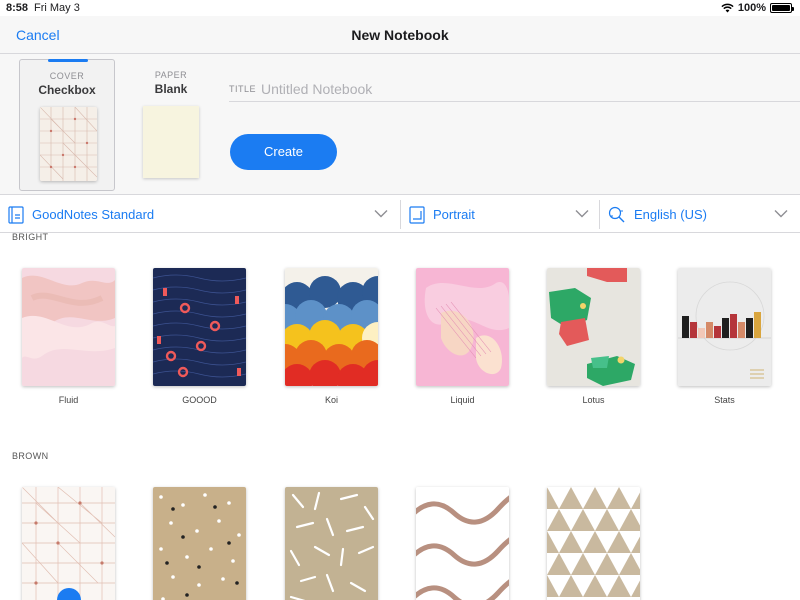  What do you see at coordinates (751, 8) in the screenshot?
I see `battery-percent: 100%` at bounding box center [751, 8].